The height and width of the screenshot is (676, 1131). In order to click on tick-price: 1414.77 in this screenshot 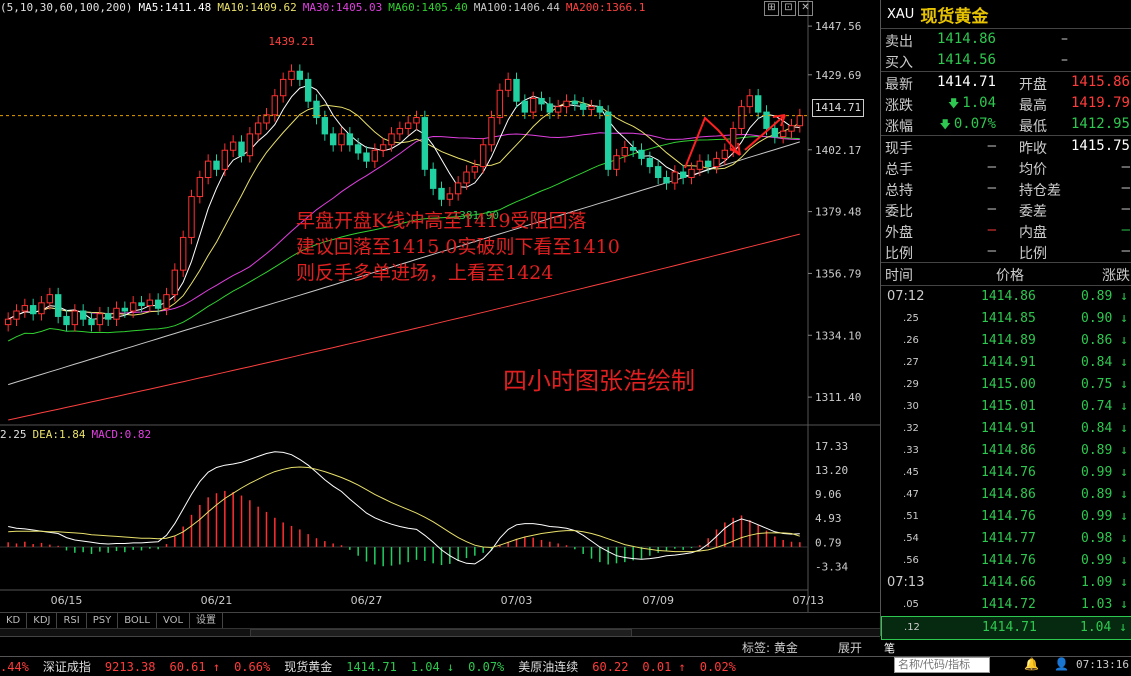, I will do `click(1008, 538)`.